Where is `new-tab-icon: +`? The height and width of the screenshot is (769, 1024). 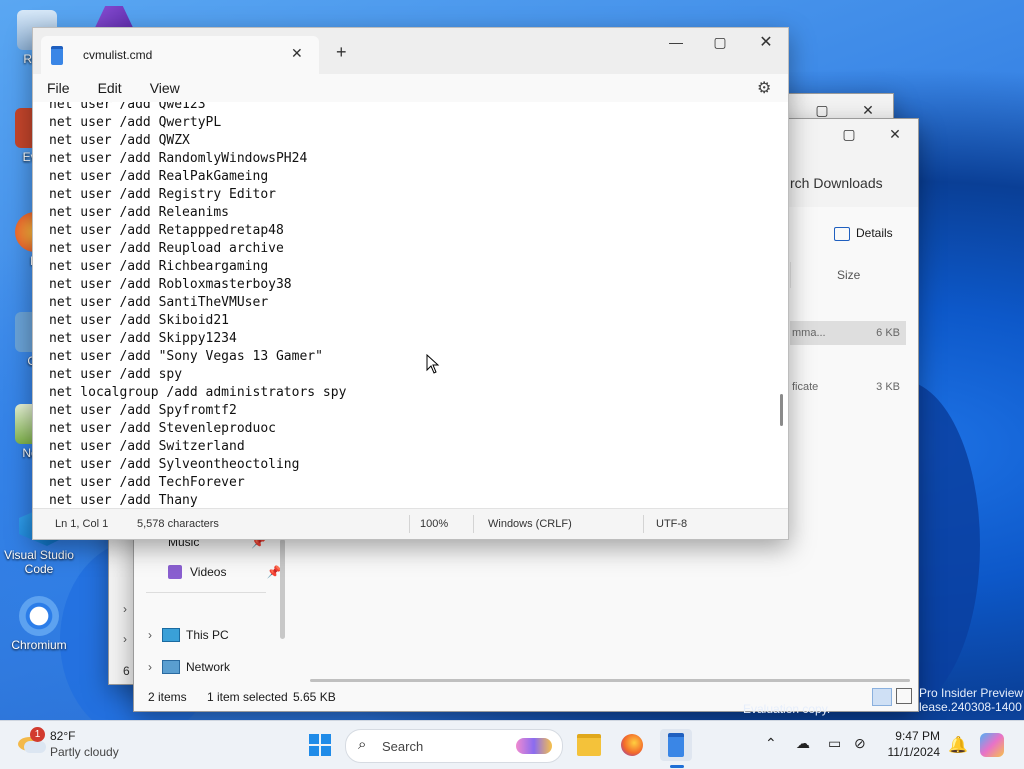 new-tab-icon: + is located at coordinates (341, 52).